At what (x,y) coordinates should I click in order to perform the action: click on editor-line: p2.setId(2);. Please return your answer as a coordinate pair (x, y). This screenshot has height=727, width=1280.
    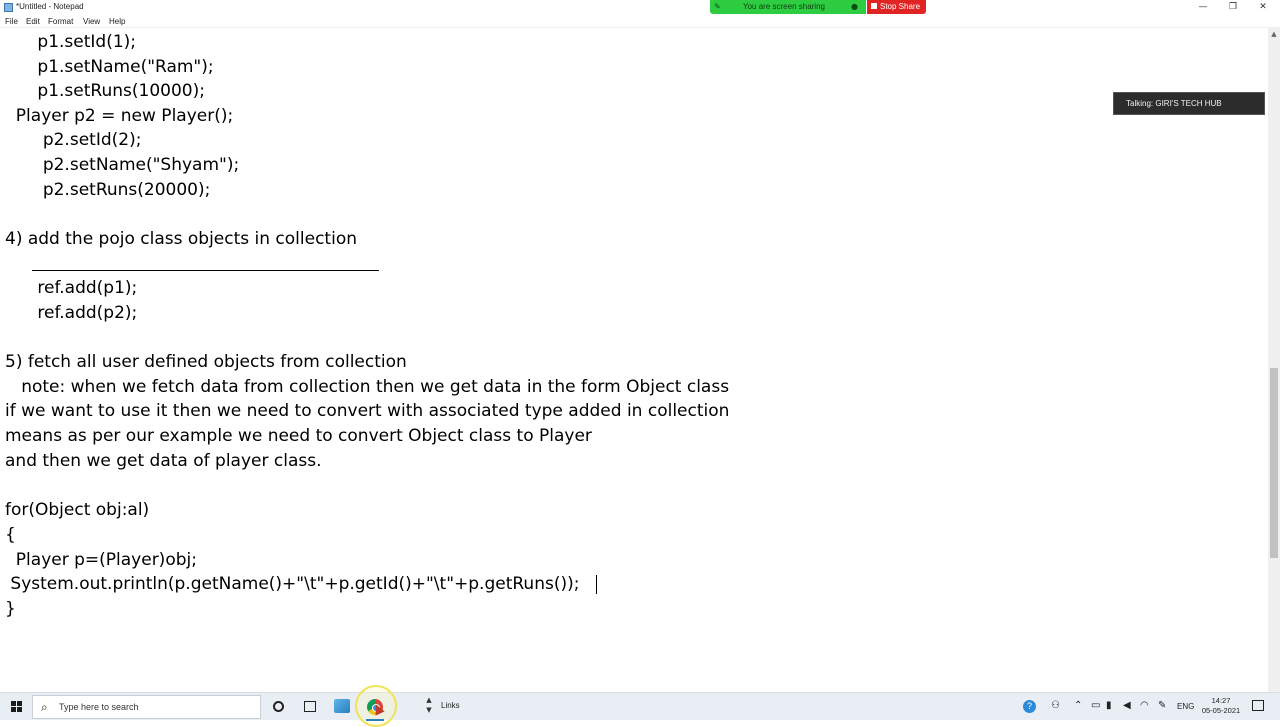
    Looking at the image, I should click on (73, 140).